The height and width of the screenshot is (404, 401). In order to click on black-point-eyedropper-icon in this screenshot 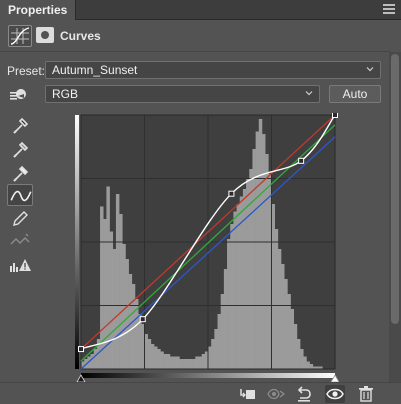, I will do `click(20, 124)`.